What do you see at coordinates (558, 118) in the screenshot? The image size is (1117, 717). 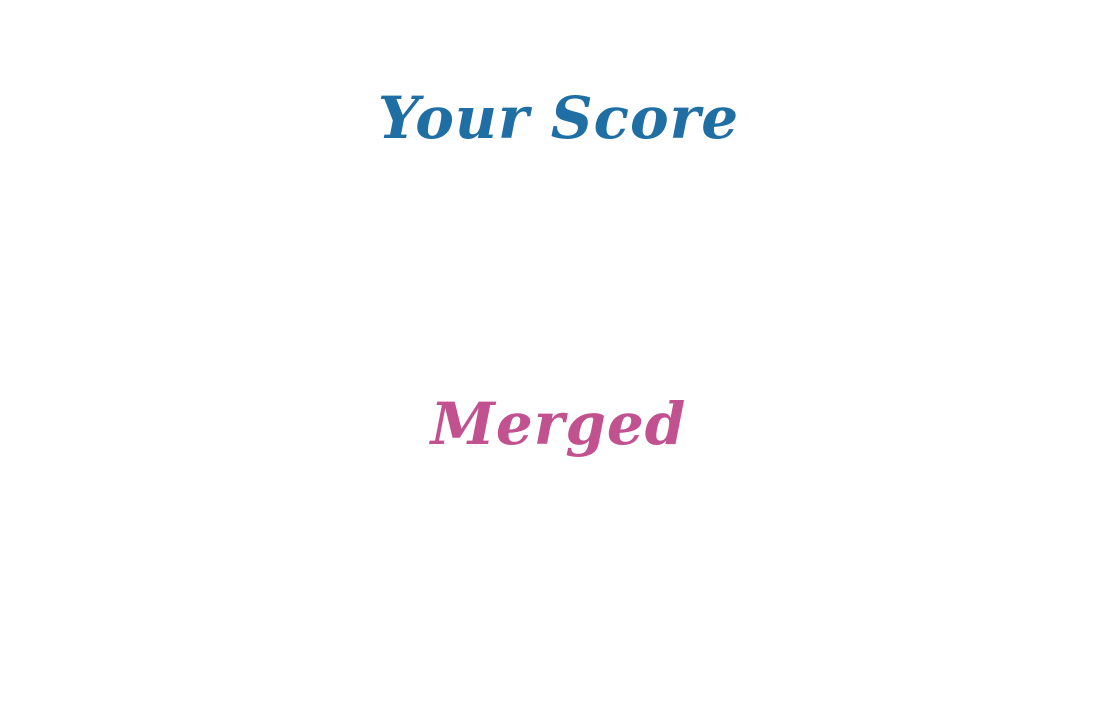 I see `score-title: Your Score` at bounding box center [558, 118].